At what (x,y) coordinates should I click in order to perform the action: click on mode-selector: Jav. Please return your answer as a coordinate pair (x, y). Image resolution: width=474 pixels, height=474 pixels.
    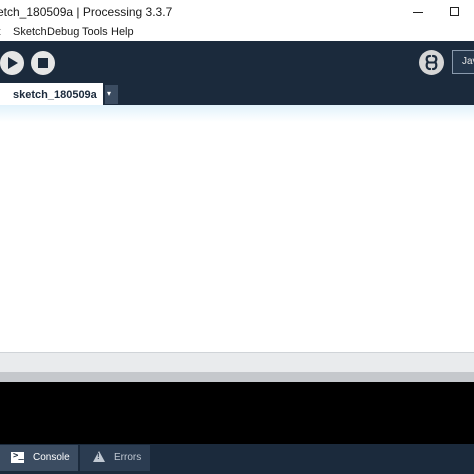
    Looking at the image, I should click on (463, 62).